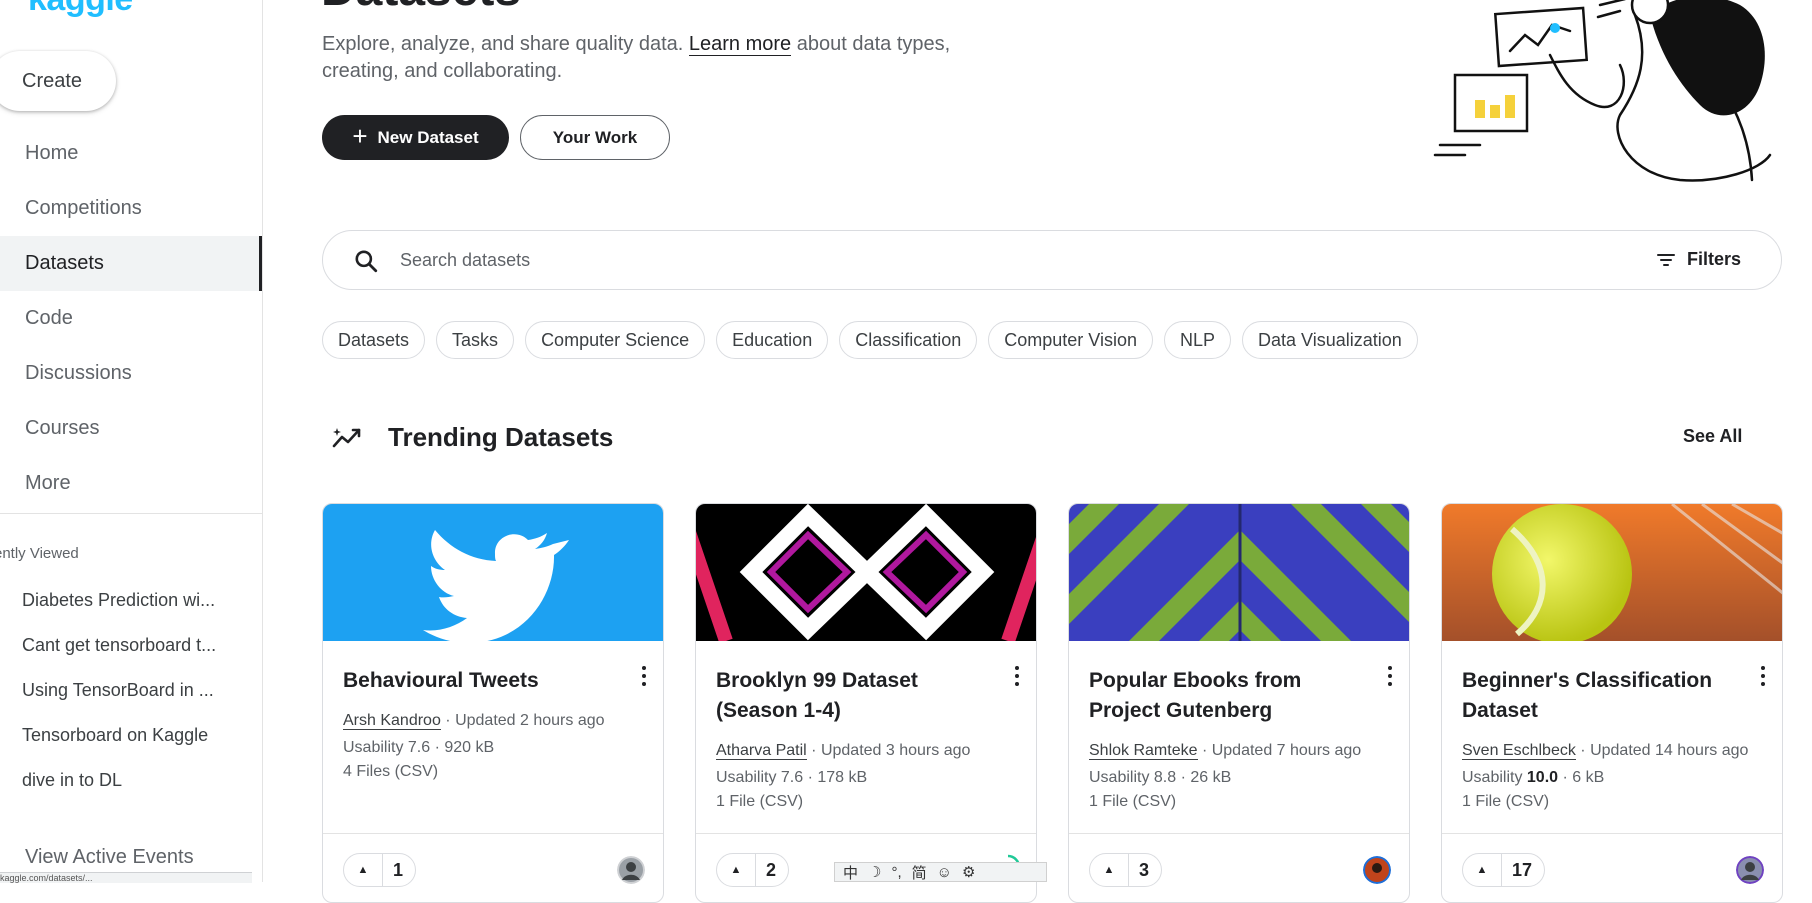  I want to click on see-all-link: See All, so click(1712, 436).